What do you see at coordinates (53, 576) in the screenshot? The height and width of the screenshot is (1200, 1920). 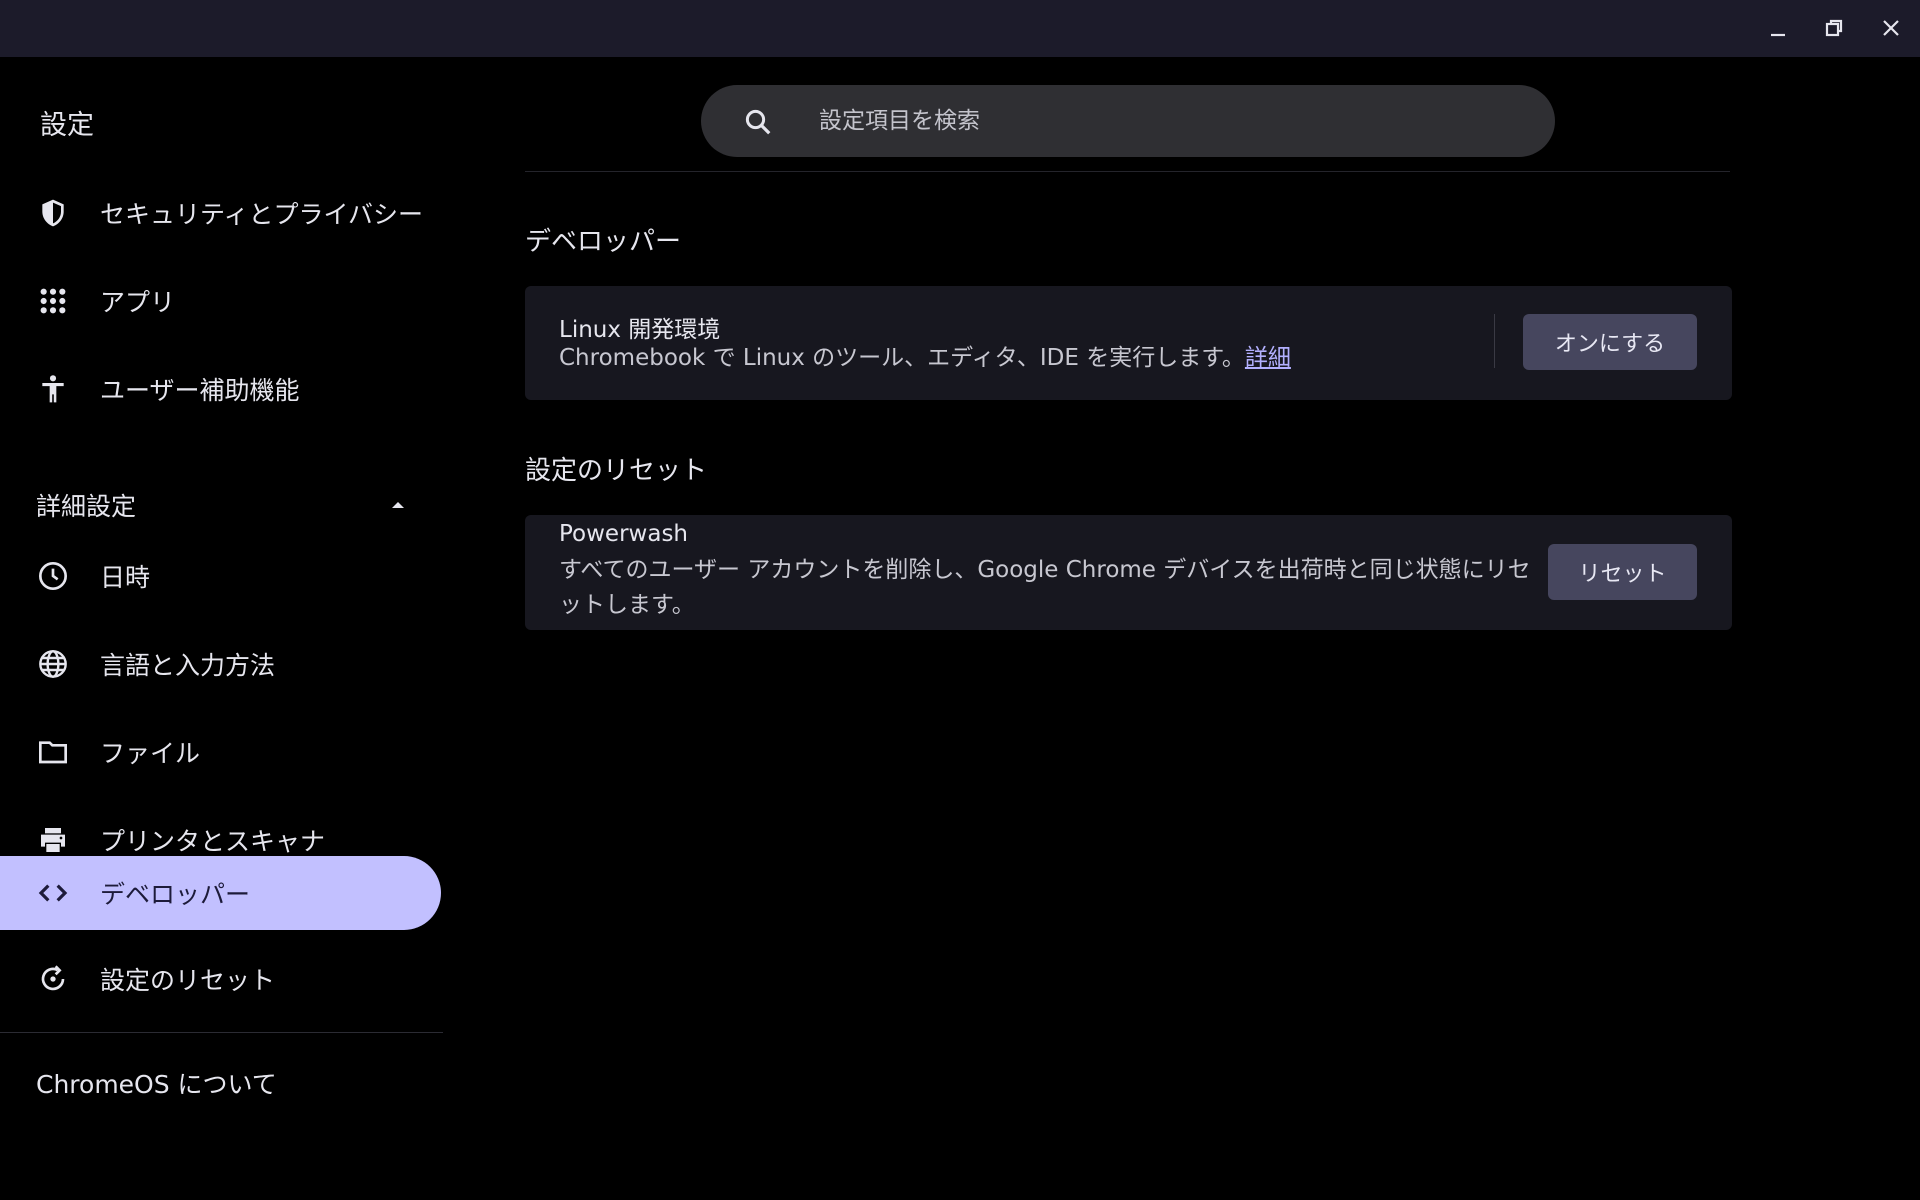 I see `clock-icon` at bounding box center [53, 576].